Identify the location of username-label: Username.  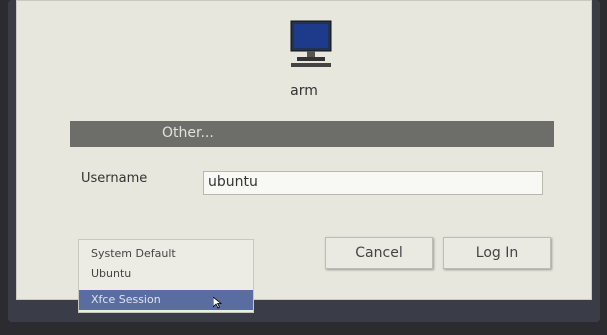
(114, 178).